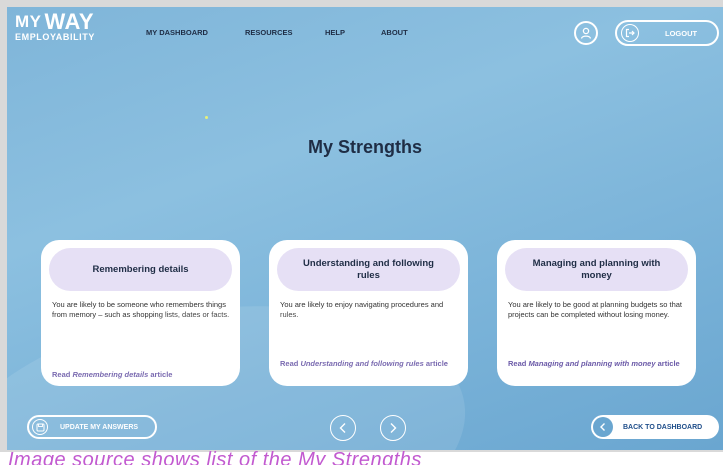  What do you see at coordinates (40, 427) in the screenshot?
I see `save-icon` at bounding box center [40, 427].